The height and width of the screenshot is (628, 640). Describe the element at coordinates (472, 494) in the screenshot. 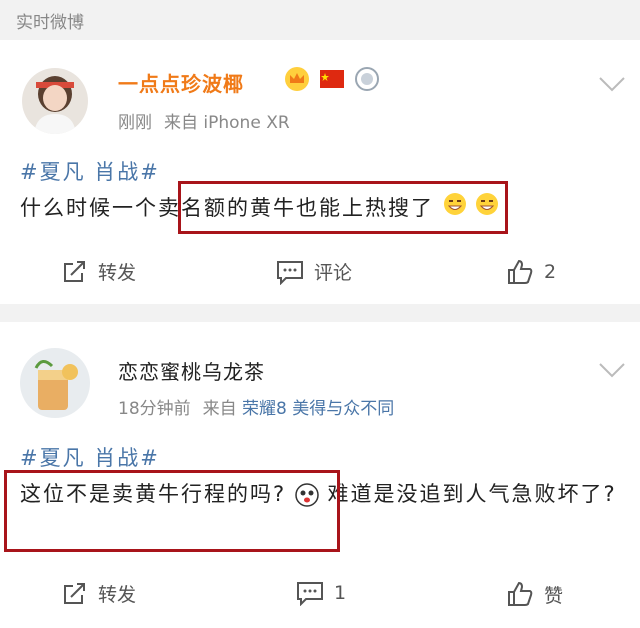

I see `post-text-b: 难道是没追到人气急败坏了?` at that location.